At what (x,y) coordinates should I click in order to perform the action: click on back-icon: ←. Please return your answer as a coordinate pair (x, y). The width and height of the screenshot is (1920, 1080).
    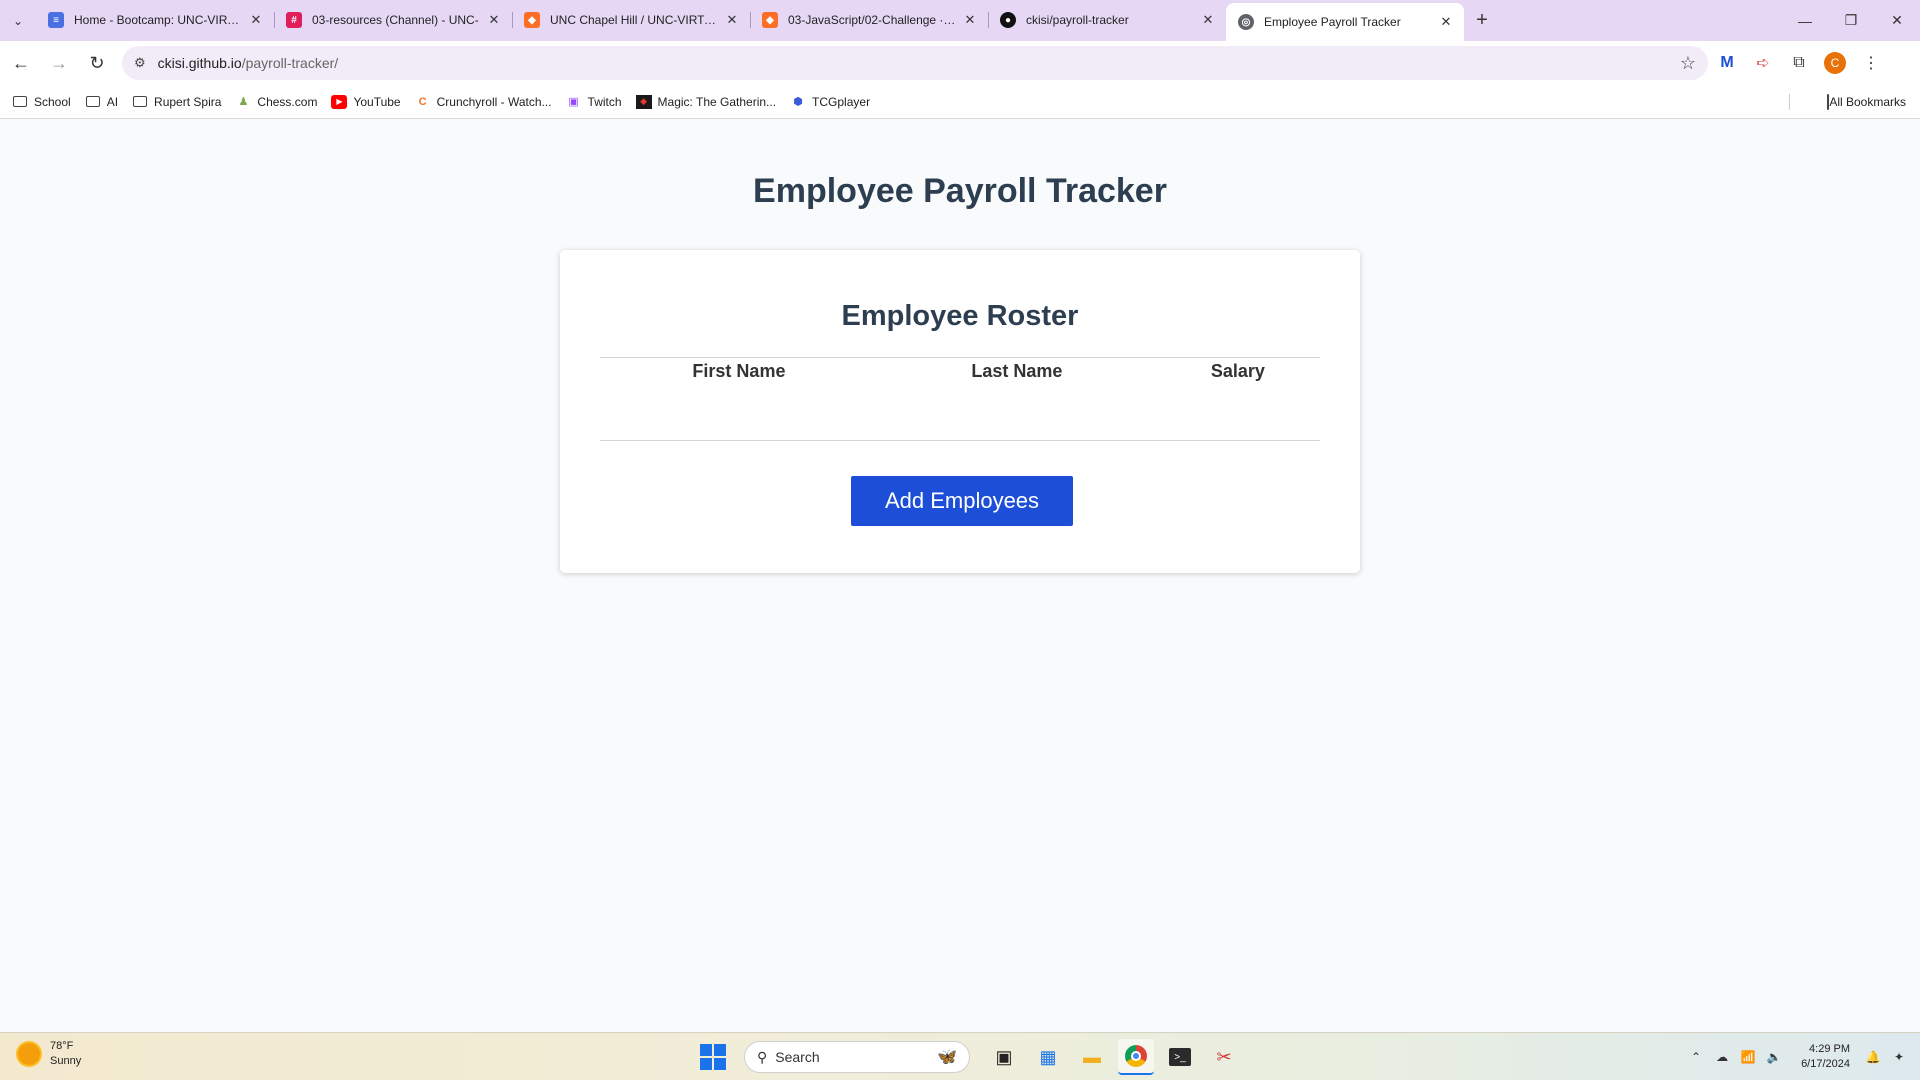
    Looking at the image, I should click on (21, 63).